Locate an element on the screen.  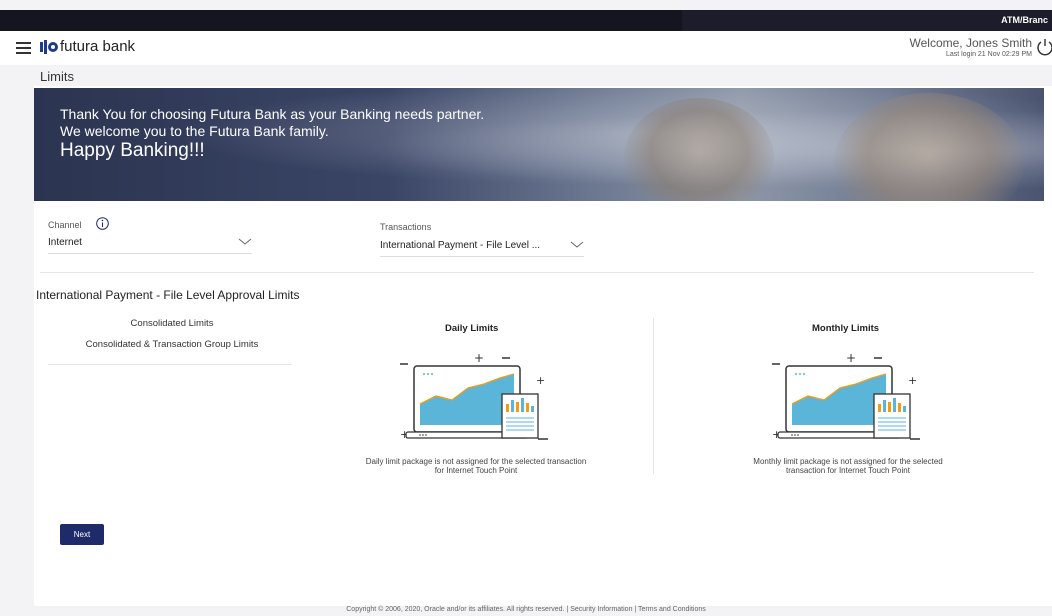
channel-label: Channel is located at coordinates (65, 225).